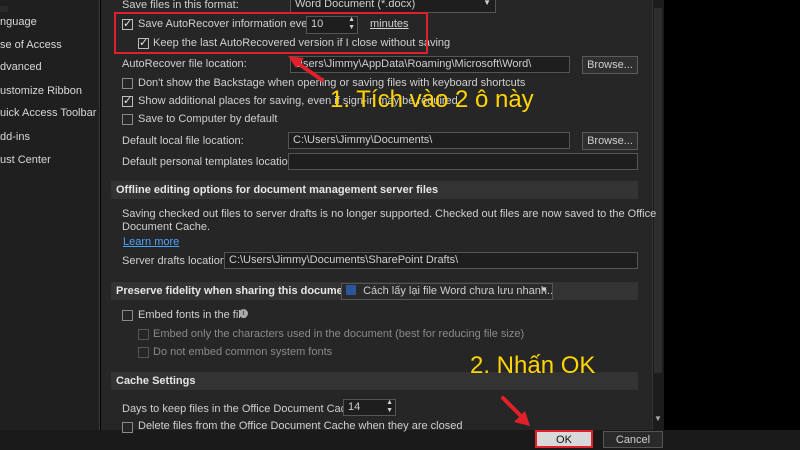 This screenshot has width=800, height=450. Describe the element at coordinates (515, 411) in the screenshot. I see `annotation-arrow-2-icon` at that location.